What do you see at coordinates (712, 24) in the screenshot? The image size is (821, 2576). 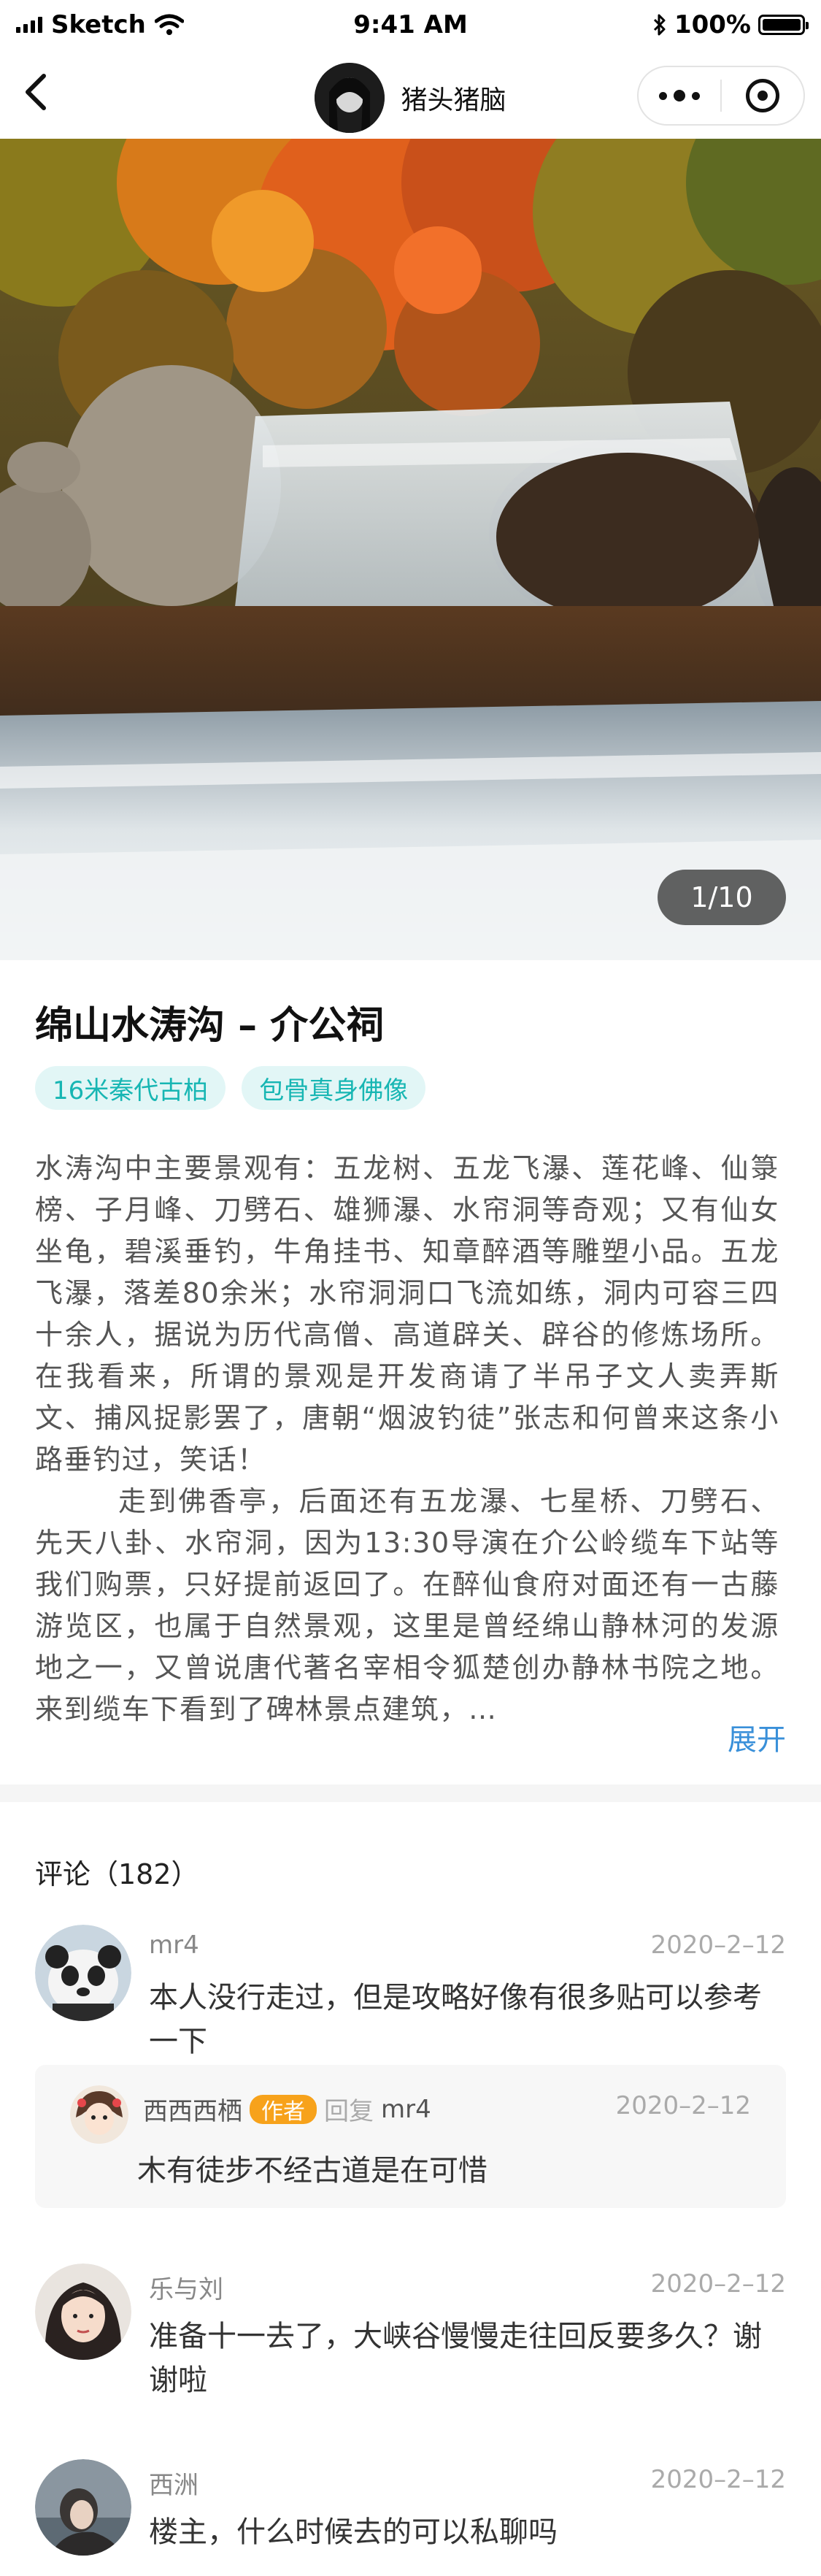 I see `battery-percent: 100%` at bounding box center [712, 24].